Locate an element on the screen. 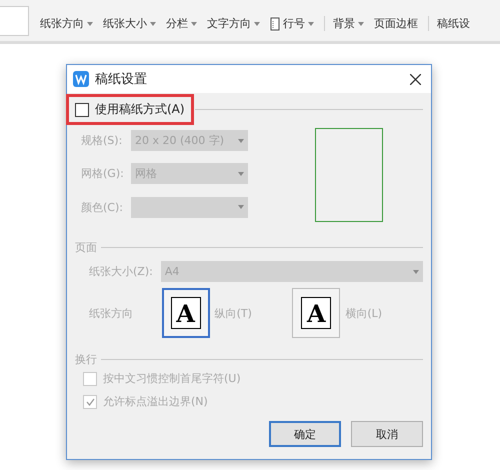  option-label: 按中文习惯控制首尾字符(U) is located at coordinates (172, 378).